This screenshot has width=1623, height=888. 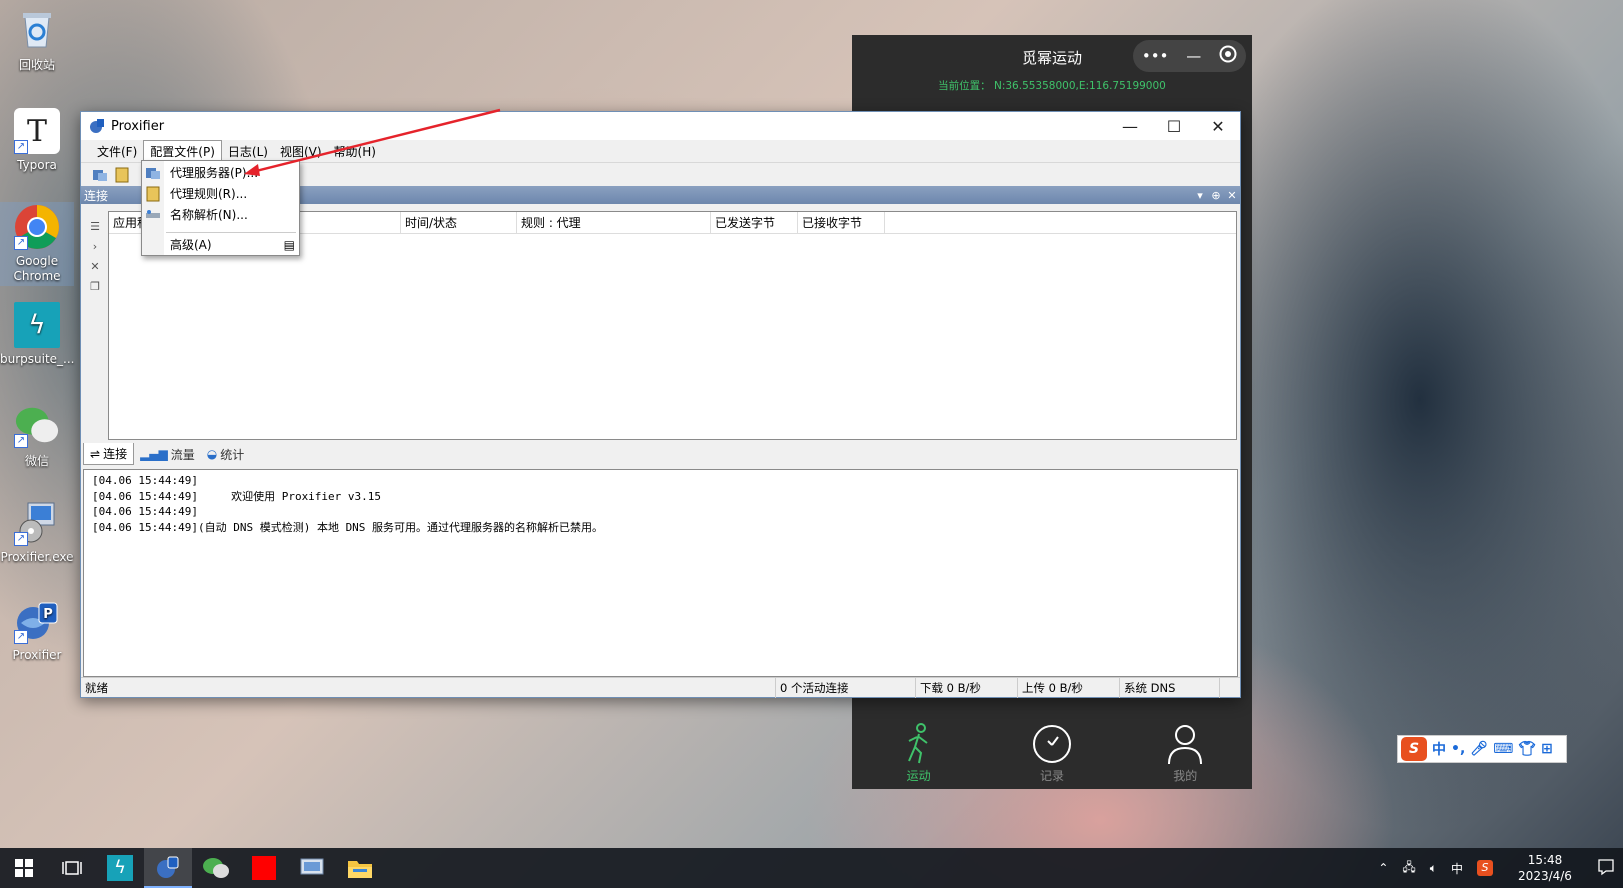 What do you see at coordinates (1228, 56) in the screenshot?
I see `close-target-icon` at bounding box center [1228, 56].